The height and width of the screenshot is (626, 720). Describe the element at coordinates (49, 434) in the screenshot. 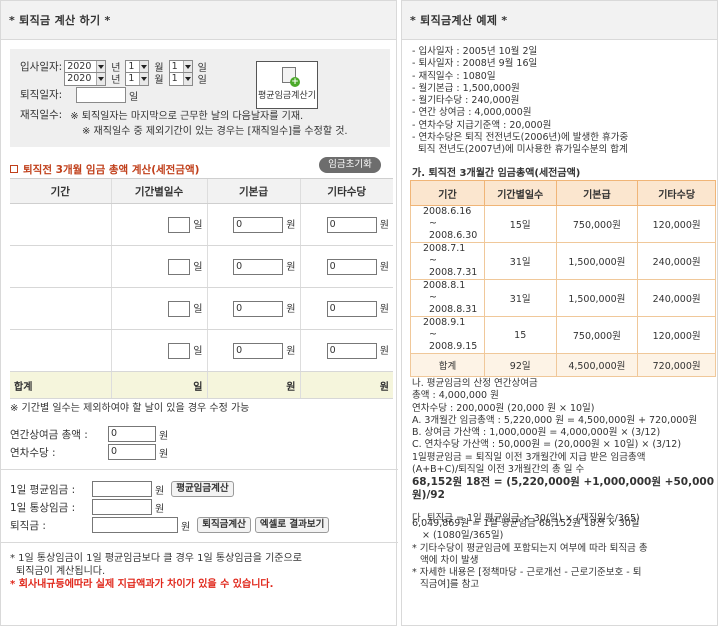

I see `bonus-label: 연간상여금 총액 :` at that location.